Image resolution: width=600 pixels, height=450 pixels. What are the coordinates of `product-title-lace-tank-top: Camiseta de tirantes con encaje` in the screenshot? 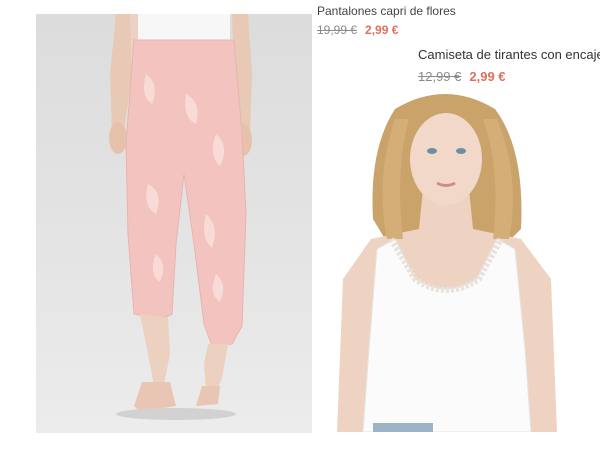 It's located at (509, 54).